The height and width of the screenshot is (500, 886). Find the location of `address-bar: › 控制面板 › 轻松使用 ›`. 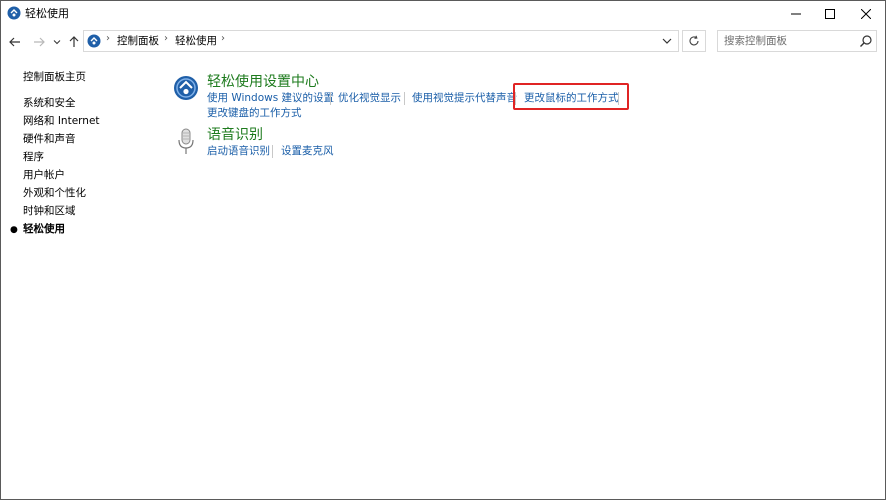

address-bar: › 控制面板 › 轻松使用 › is located at coordinates (381, 41).